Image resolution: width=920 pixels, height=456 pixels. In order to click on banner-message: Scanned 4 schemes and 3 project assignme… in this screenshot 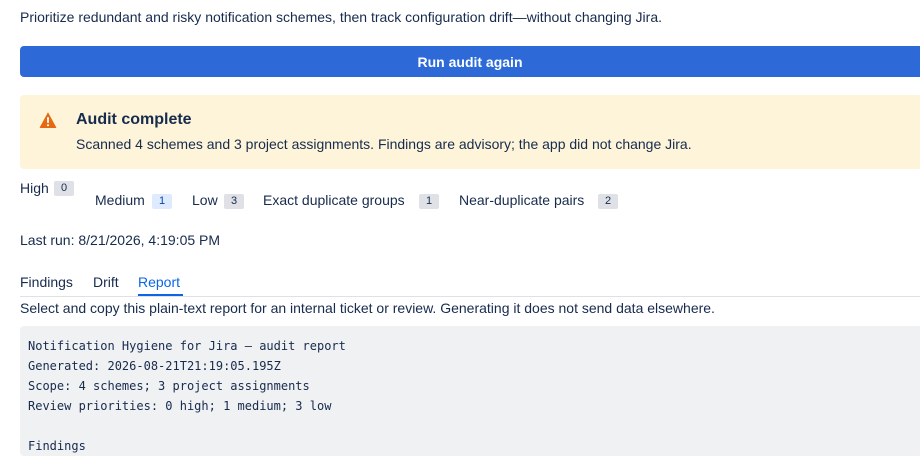, I will do `click(384, 144)`.